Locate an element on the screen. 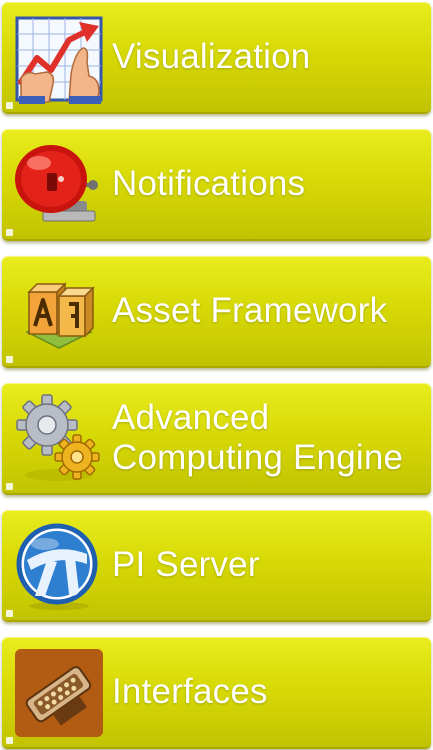  tile-asset-framework: Asset Framework is located at coordinates (216, 312).